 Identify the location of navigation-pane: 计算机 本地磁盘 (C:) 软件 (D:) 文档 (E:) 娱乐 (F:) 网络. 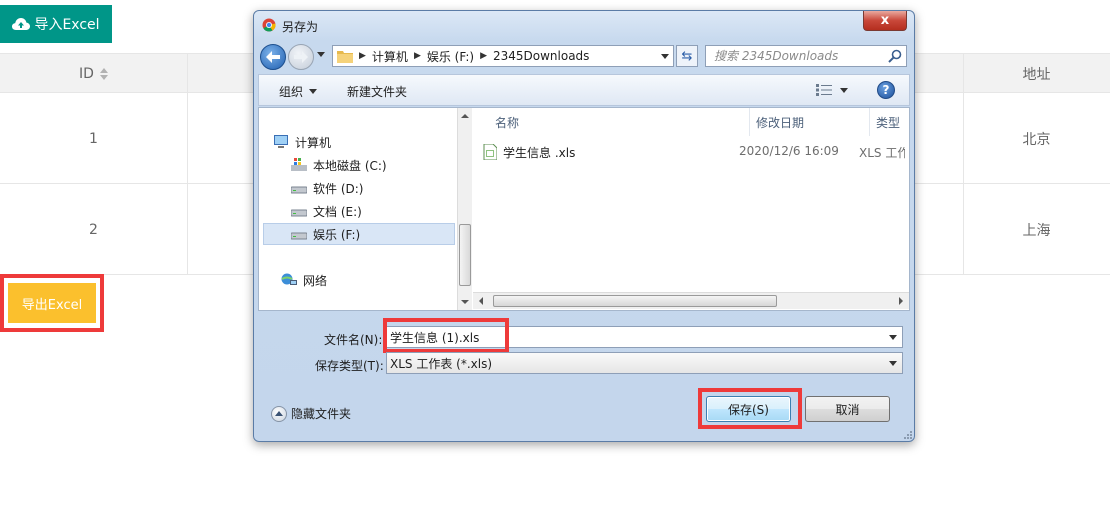
(358, 209).